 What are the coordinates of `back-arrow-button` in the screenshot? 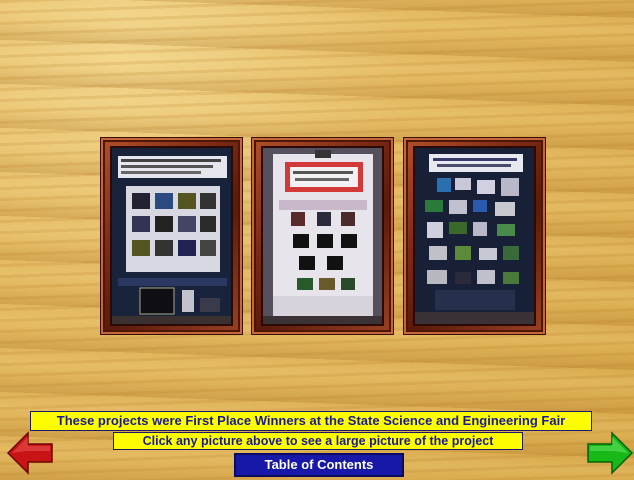 It's located at (31, 453).